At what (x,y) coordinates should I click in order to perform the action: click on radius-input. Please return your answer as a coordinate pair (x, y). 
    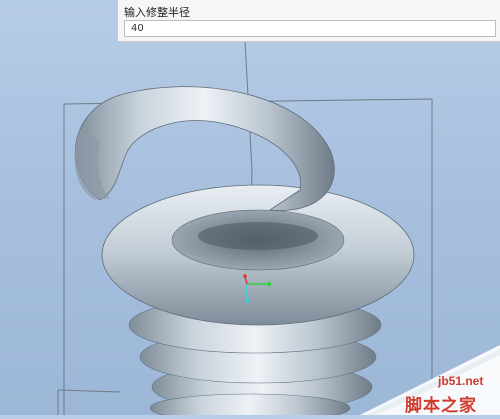
    Looking at the image, I should click on (310, 28).